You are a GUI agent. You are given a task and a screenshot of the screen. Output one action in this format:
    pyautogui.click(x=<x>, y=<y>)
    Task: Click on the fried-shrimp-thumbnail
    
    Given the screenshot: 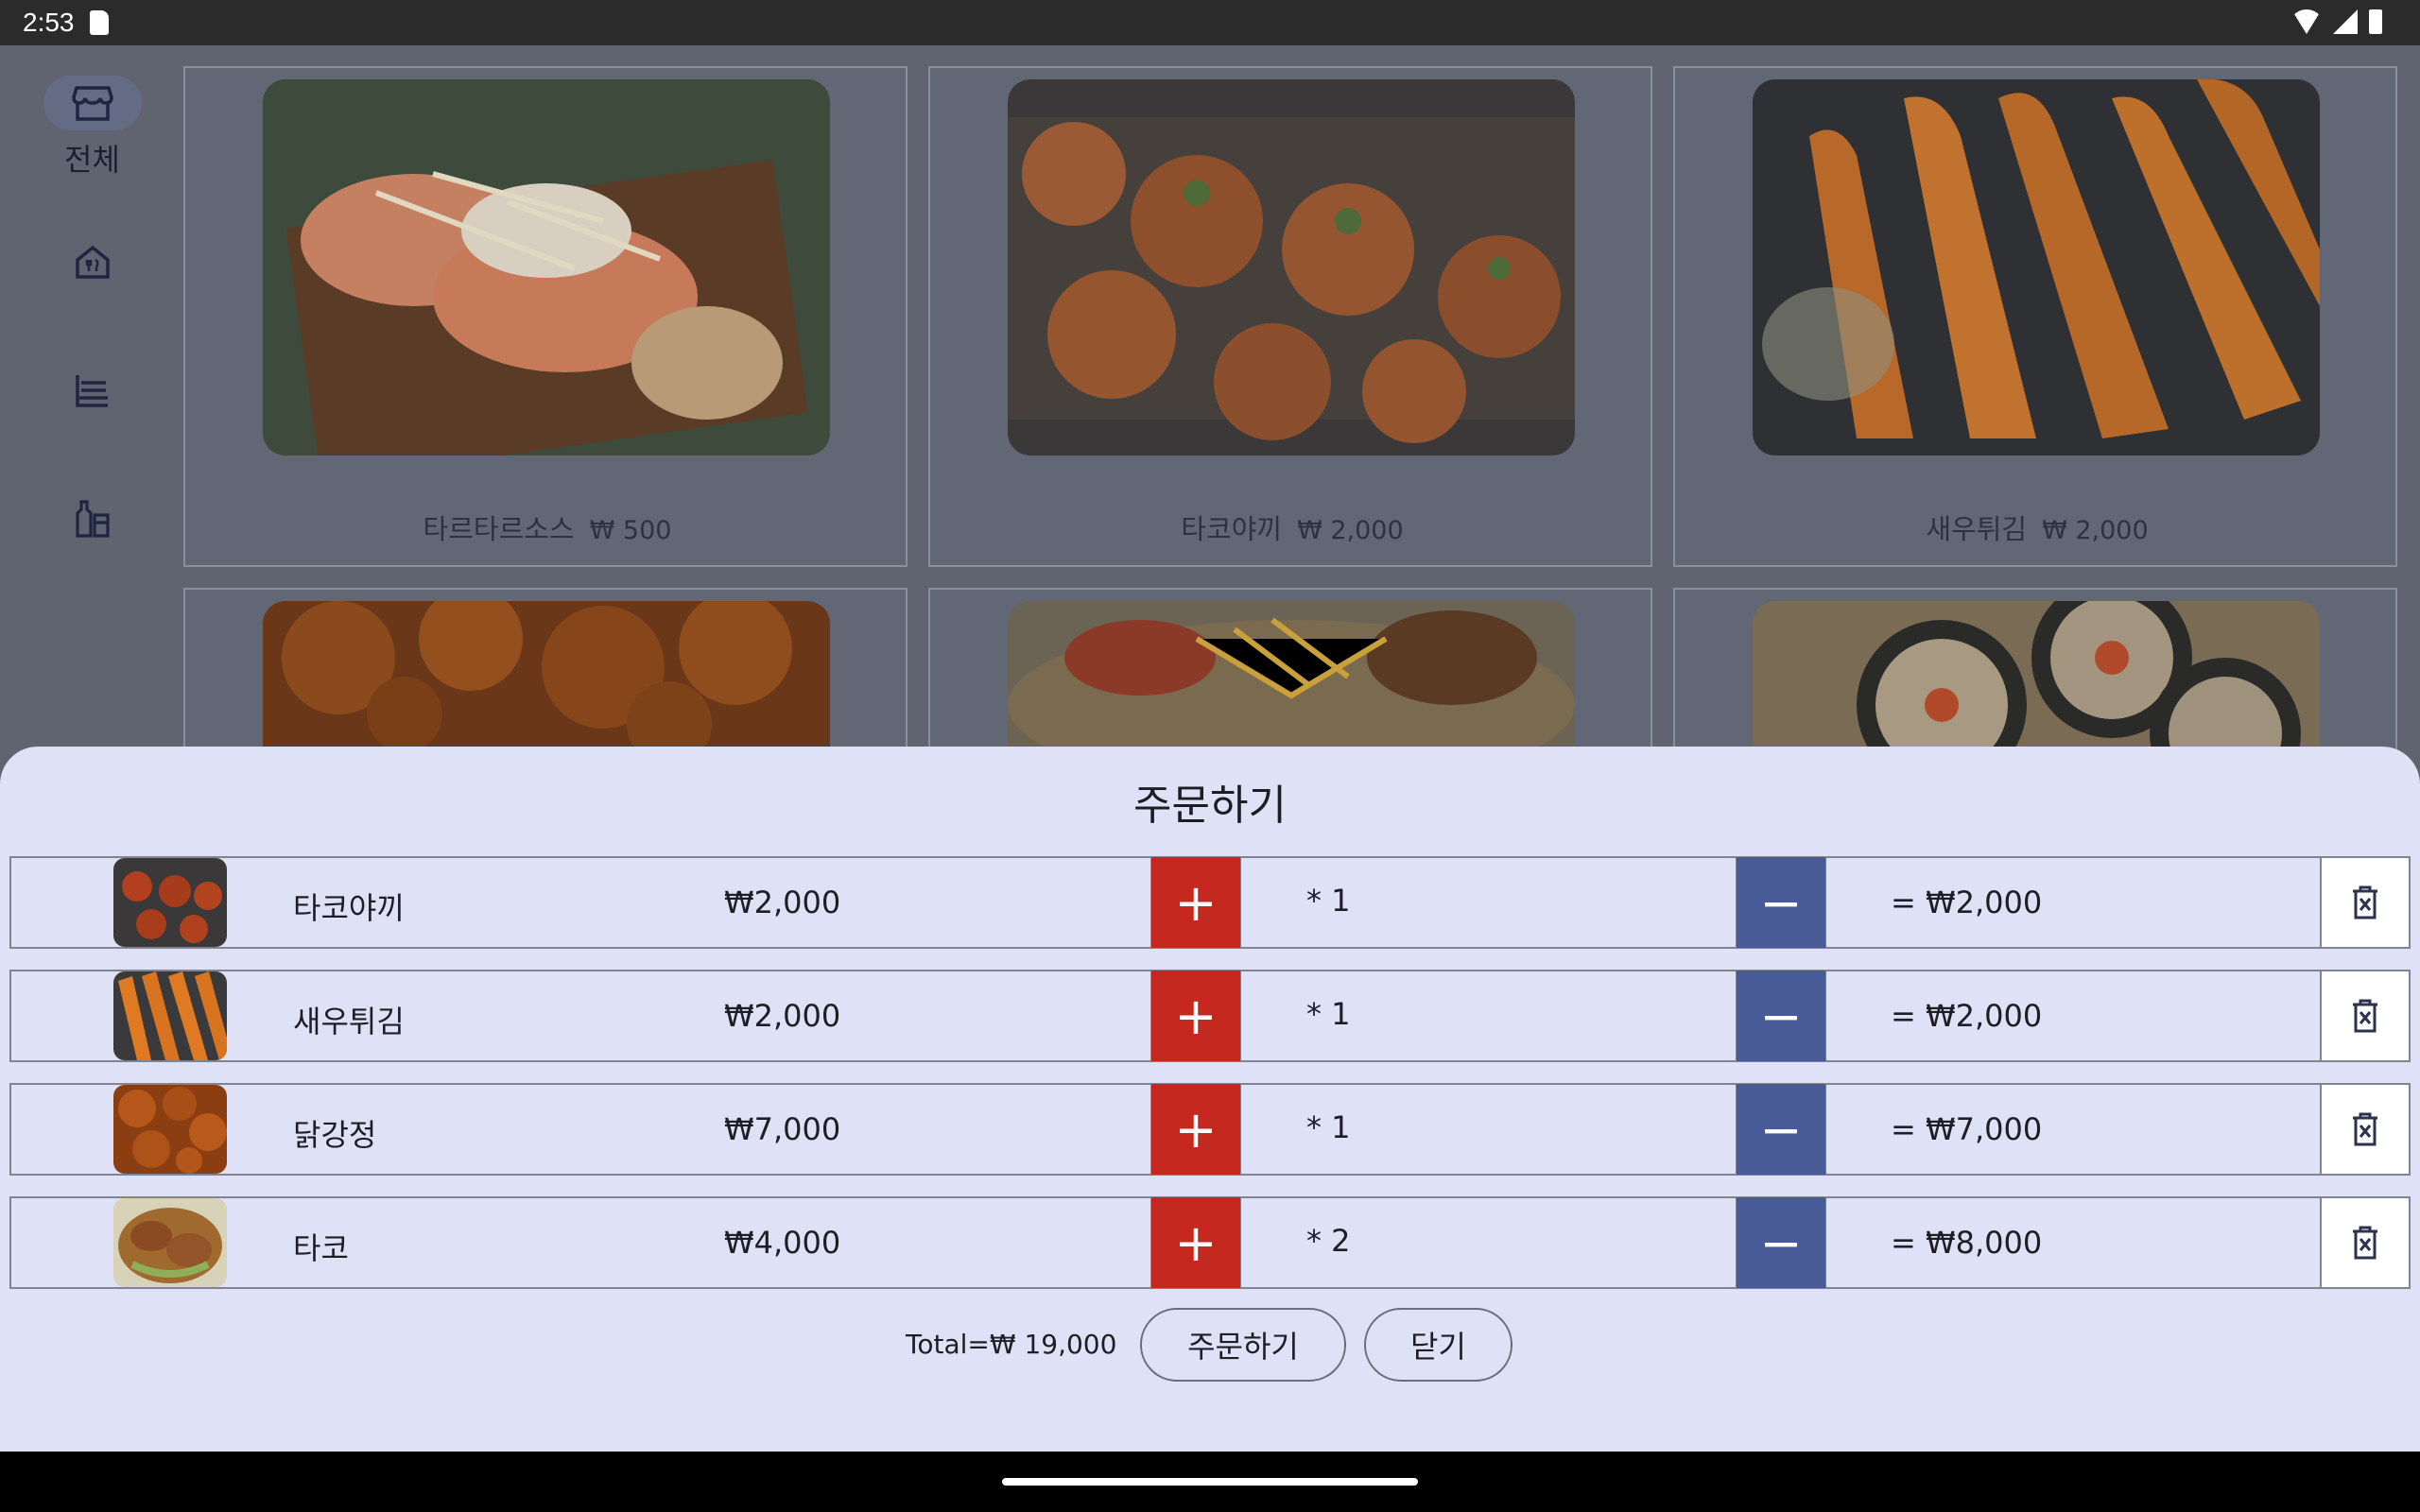 What is the action you would take?
    pyautogui.click(x=170, y=1015)
    